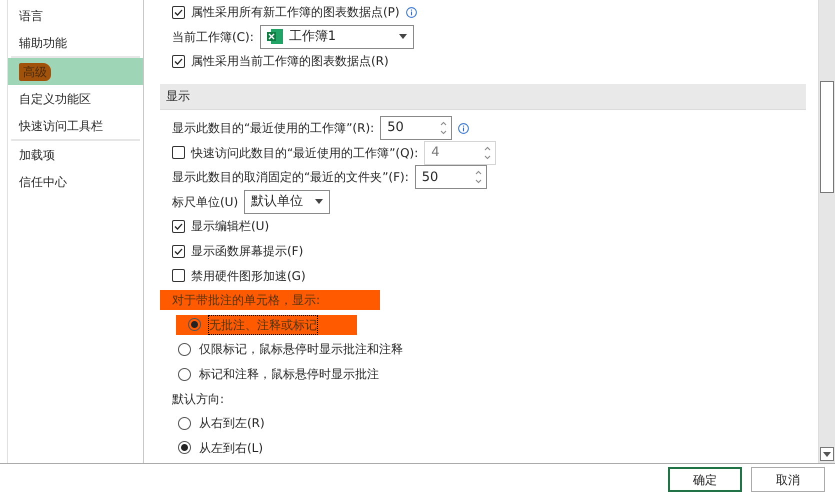 The height and width of the screenshot is (493, 835). Describe the element at coordinates (290, 61) in the screenshot. I see `option-label: 属性采用当前工作簿的图表数据点(R)` at that location.